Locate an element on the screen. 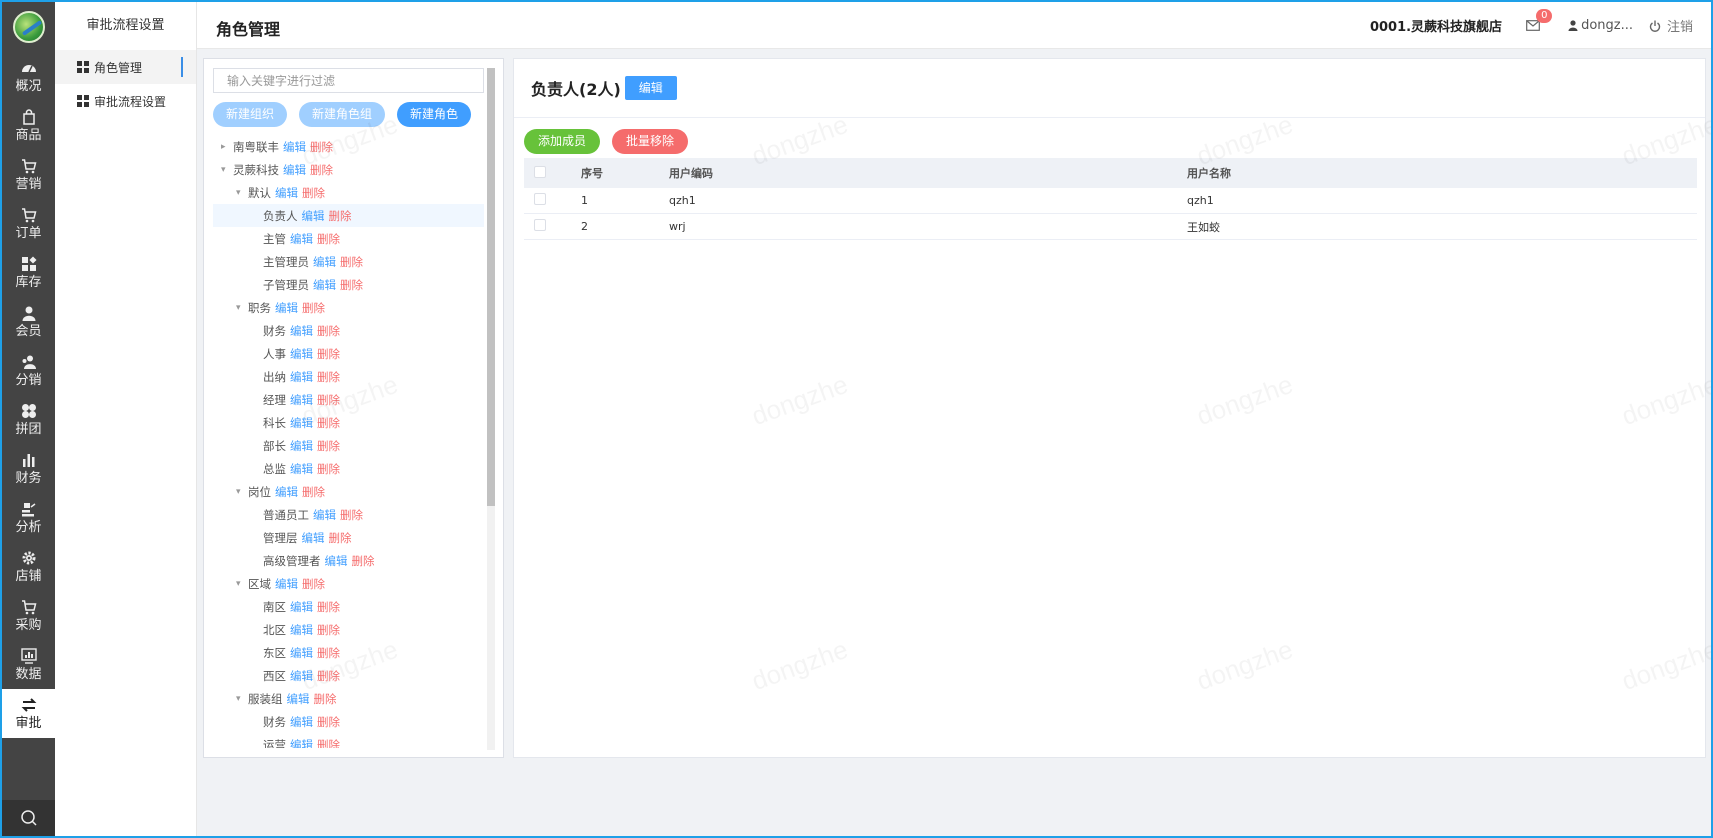 This screenshot has height=838, width=1713. new-role-group-button: 新建角色组 is located at coordinates (342, 114).